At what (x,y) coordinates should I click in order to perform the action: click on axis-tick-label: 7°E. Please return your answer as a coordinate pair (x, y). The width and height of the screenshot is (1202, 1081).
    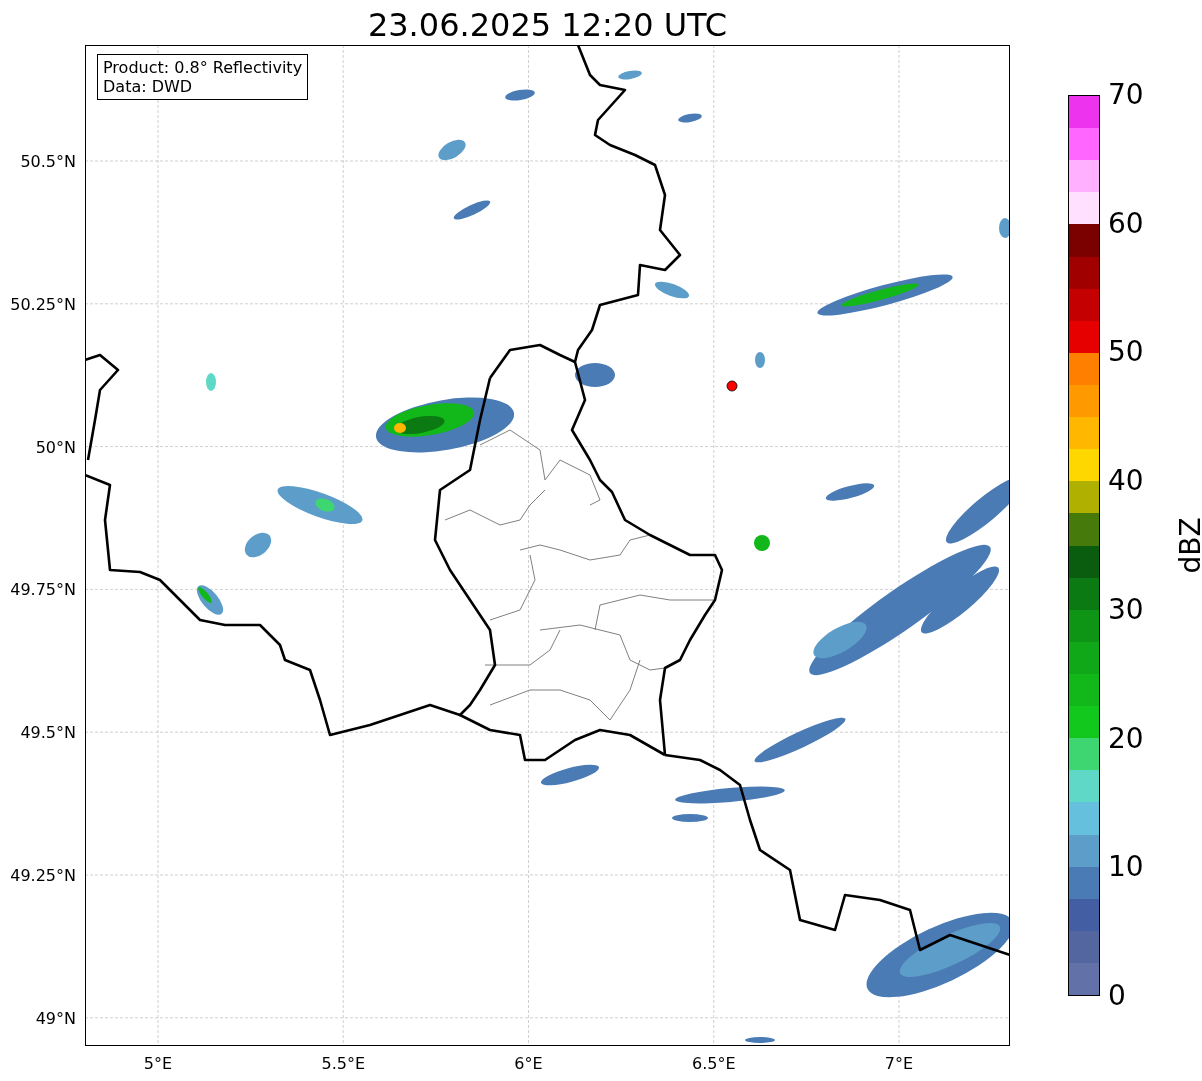
    Looking at the image, I should click on (899, 1063).